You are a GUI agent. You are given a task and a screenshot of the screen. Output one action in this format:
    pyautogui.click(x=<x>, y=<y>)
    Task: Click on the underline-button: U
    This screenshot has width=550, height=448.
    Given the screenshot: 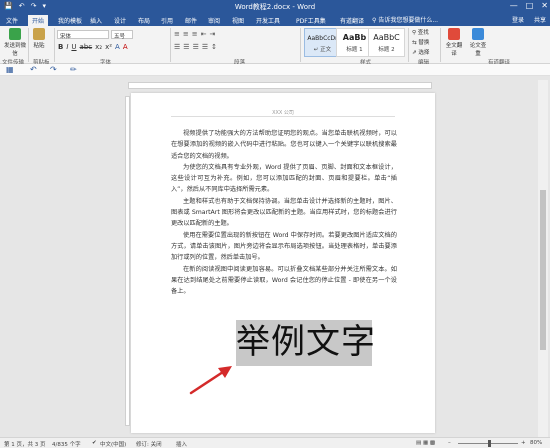 What is the action you would take?
    pyautogui.click(x=73, y=47)
    